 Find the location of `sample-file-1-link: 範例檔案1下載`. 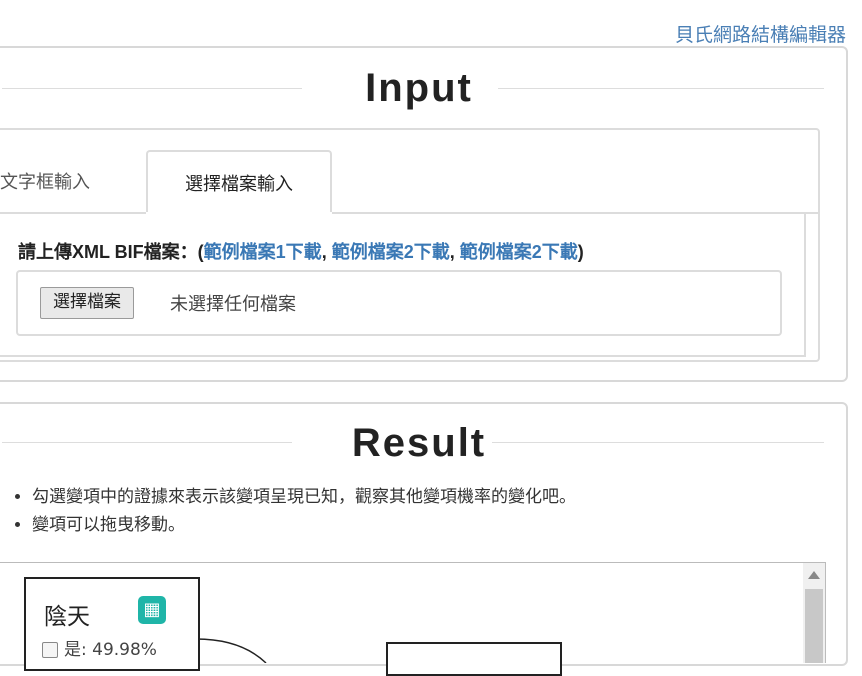

sample-file-1-link: 範例檔案1下載 is located at coordinates (263, 252).